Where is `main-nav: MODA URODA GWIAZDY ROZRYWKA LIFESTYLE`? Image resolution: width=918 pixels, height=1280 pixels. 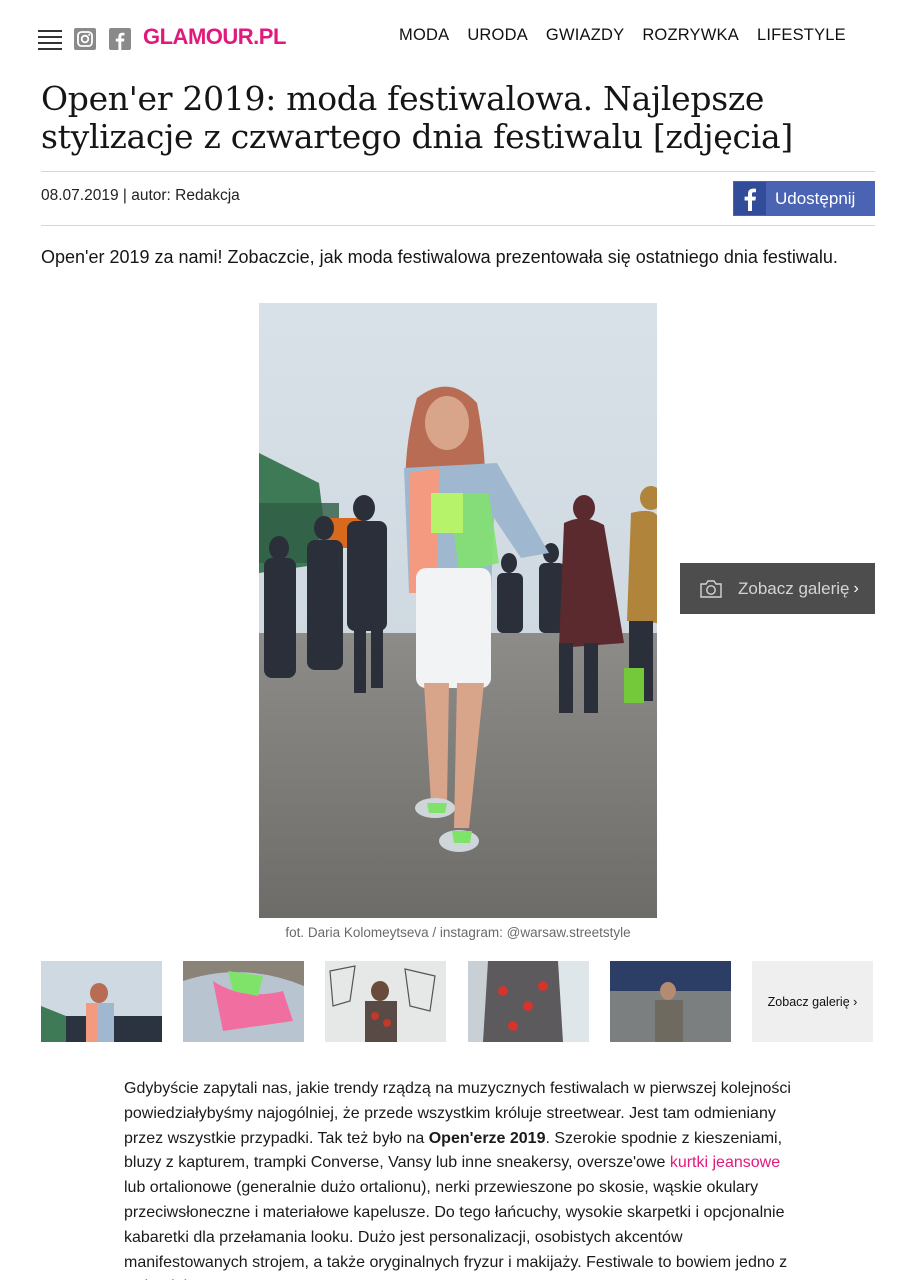 main-nav: MODA URODA GWIAZDY ROZRYWKA LIFESTYLE is located at coordinates (622, 35).